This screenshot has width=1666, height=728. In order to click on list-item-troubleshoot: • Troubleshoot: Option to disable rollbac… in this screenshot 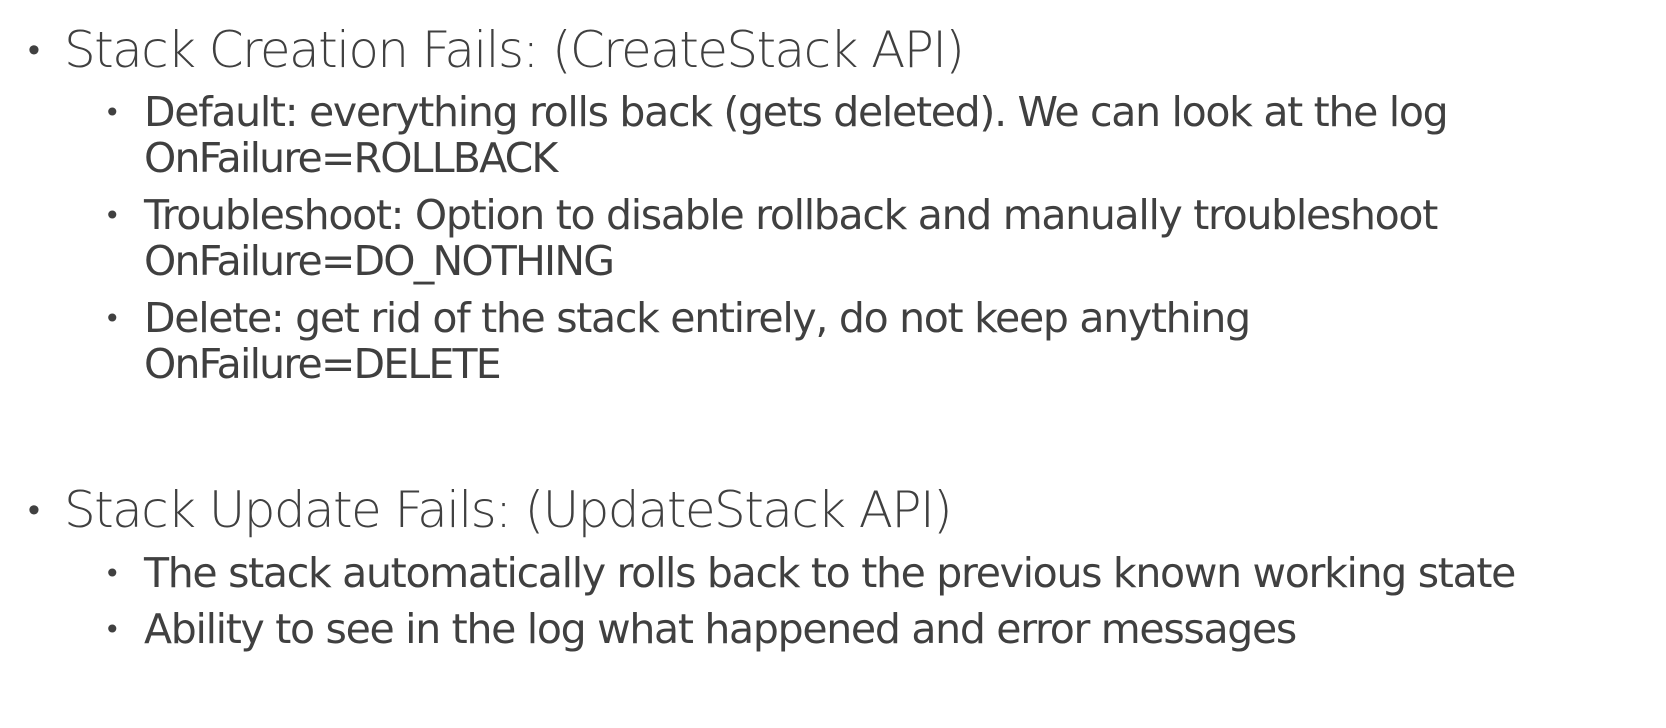, I will do `click(771, 215)`.